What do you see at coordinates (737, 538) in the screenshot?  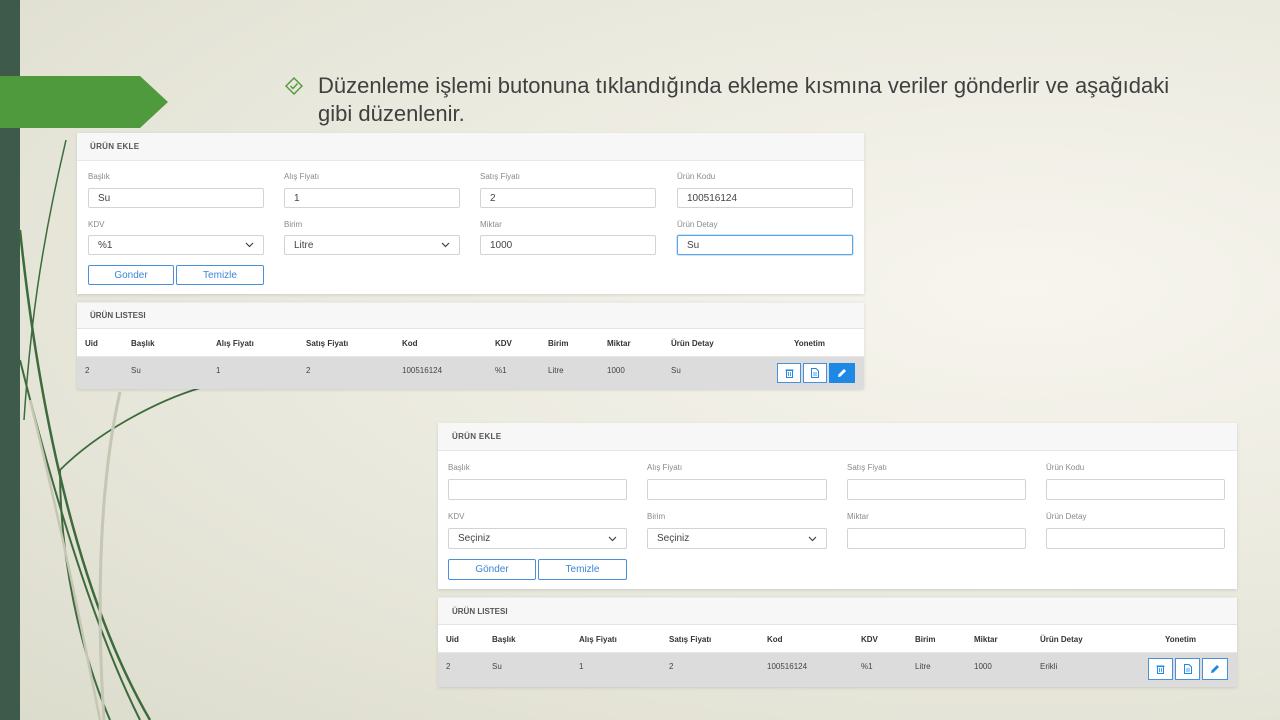 I see `birim-select: Seçiniz` at bounding box center [737, 538].